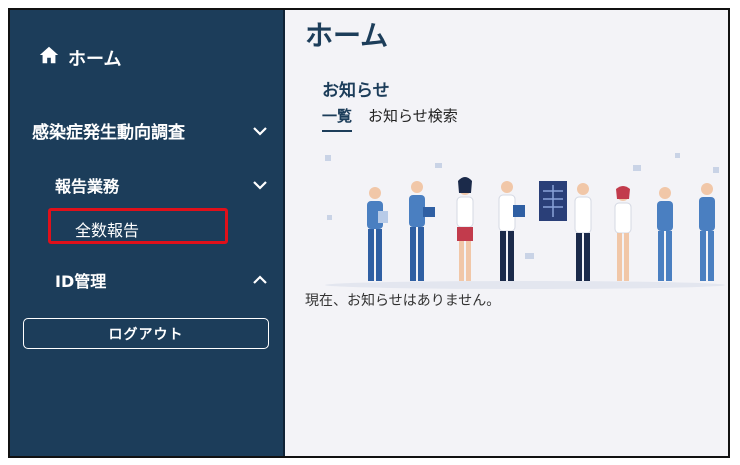 The image size is (740, 465). What do you see at coordinates (260, 280) in the screenshot?
I see `chevron-up-icon` at bounding box center [260, 280].